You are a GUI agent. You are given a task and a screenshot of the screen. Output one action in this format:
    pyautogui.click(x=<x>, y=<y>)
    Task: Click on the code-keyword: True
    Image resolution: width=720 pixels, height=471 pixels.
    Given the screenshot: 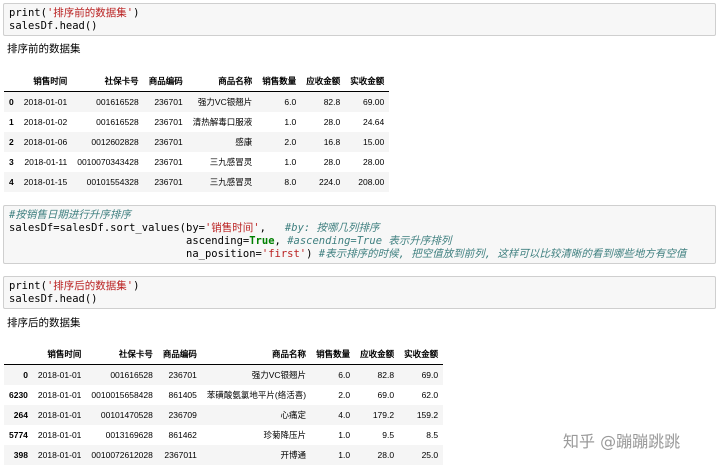 What is the action you would take?
    pyautogui.click(x=262, y=241)
    